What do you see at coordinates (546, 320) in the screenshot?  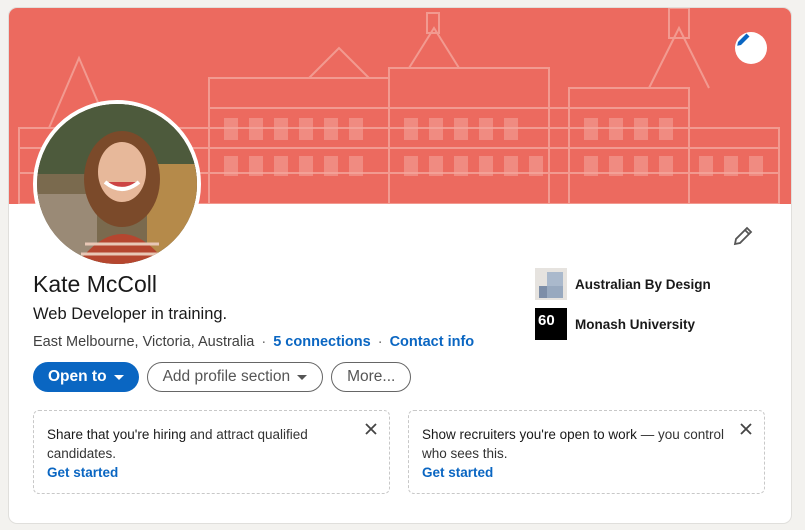 I see `monash-logo-text: 60` at bounding box center [546, 320].